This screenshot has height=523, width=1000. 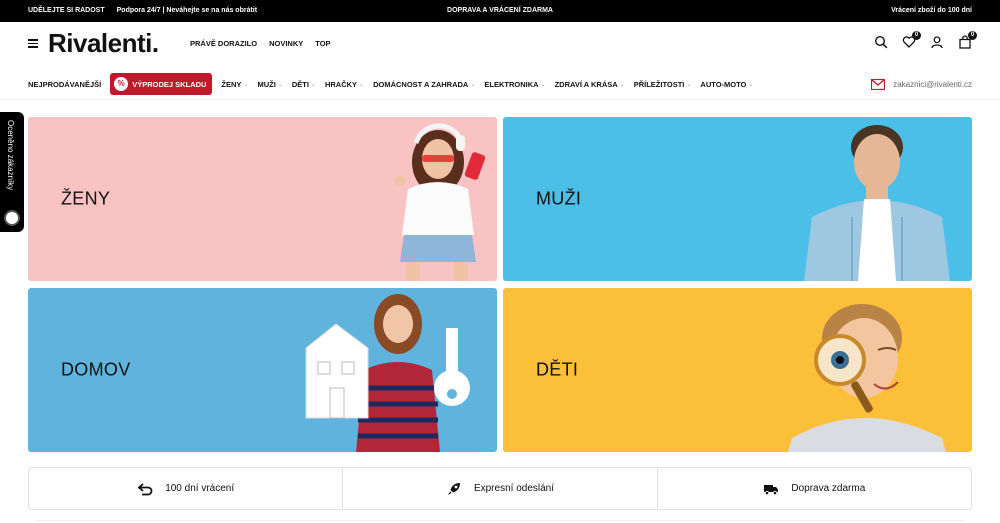 What do you see at coordinates (557, 369) in the screenshot?
I see `tile-label: DĚTI` at bounding box center [557, 369].